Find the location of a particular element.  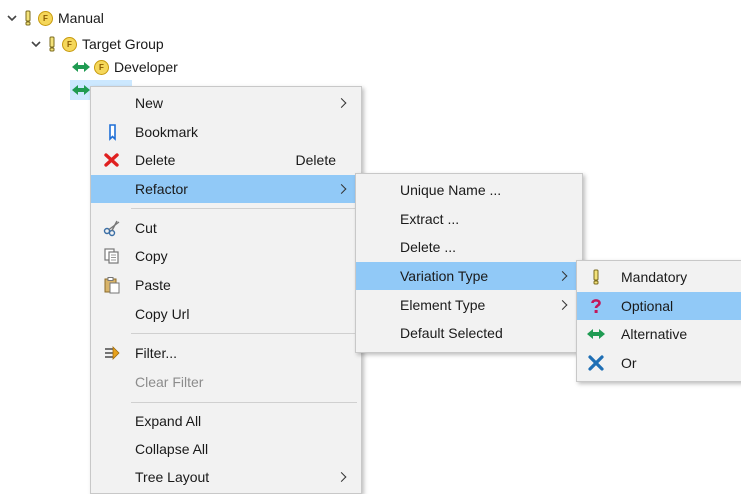

scissors-icon is located at coordinates (111, 228).